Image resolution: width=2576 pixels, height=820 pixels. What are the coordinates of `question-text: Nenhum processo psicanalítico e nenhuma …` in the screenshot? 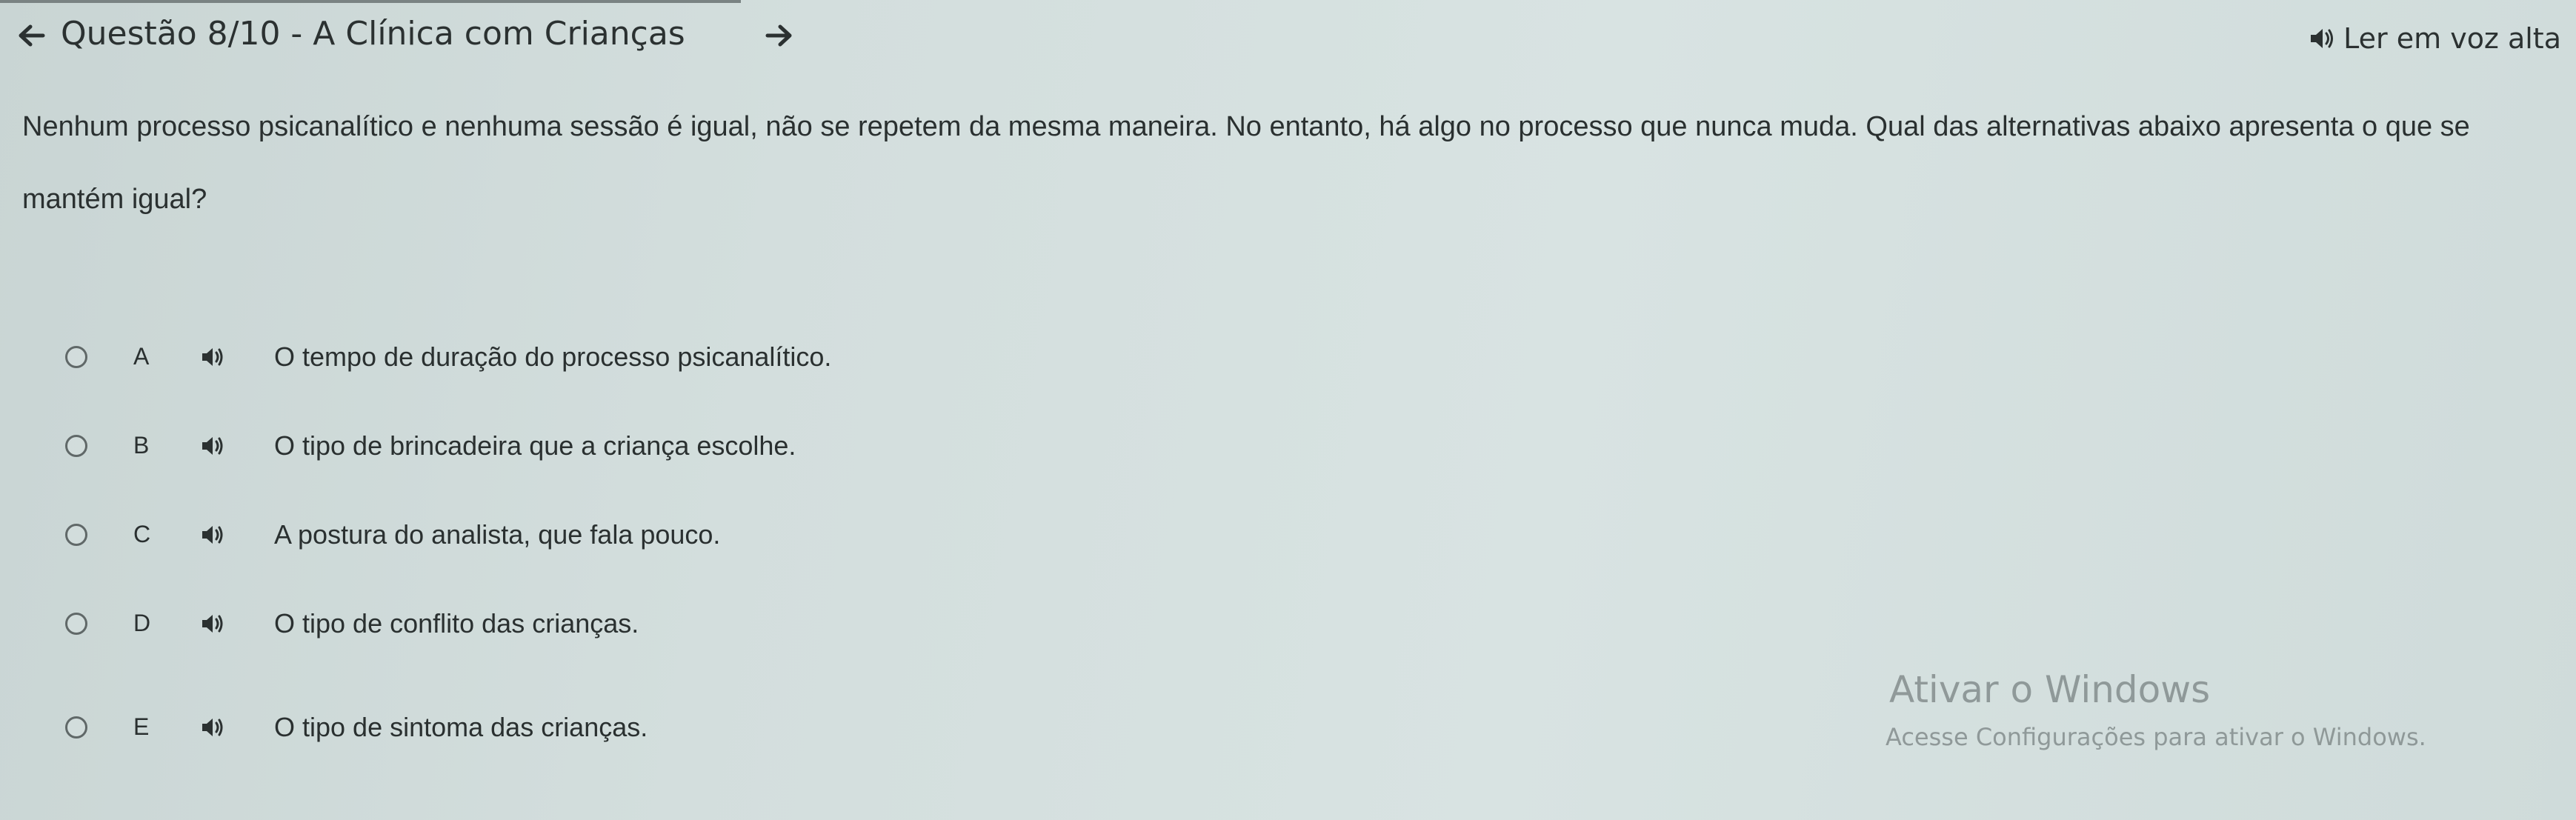 It's located at (1246, 163).